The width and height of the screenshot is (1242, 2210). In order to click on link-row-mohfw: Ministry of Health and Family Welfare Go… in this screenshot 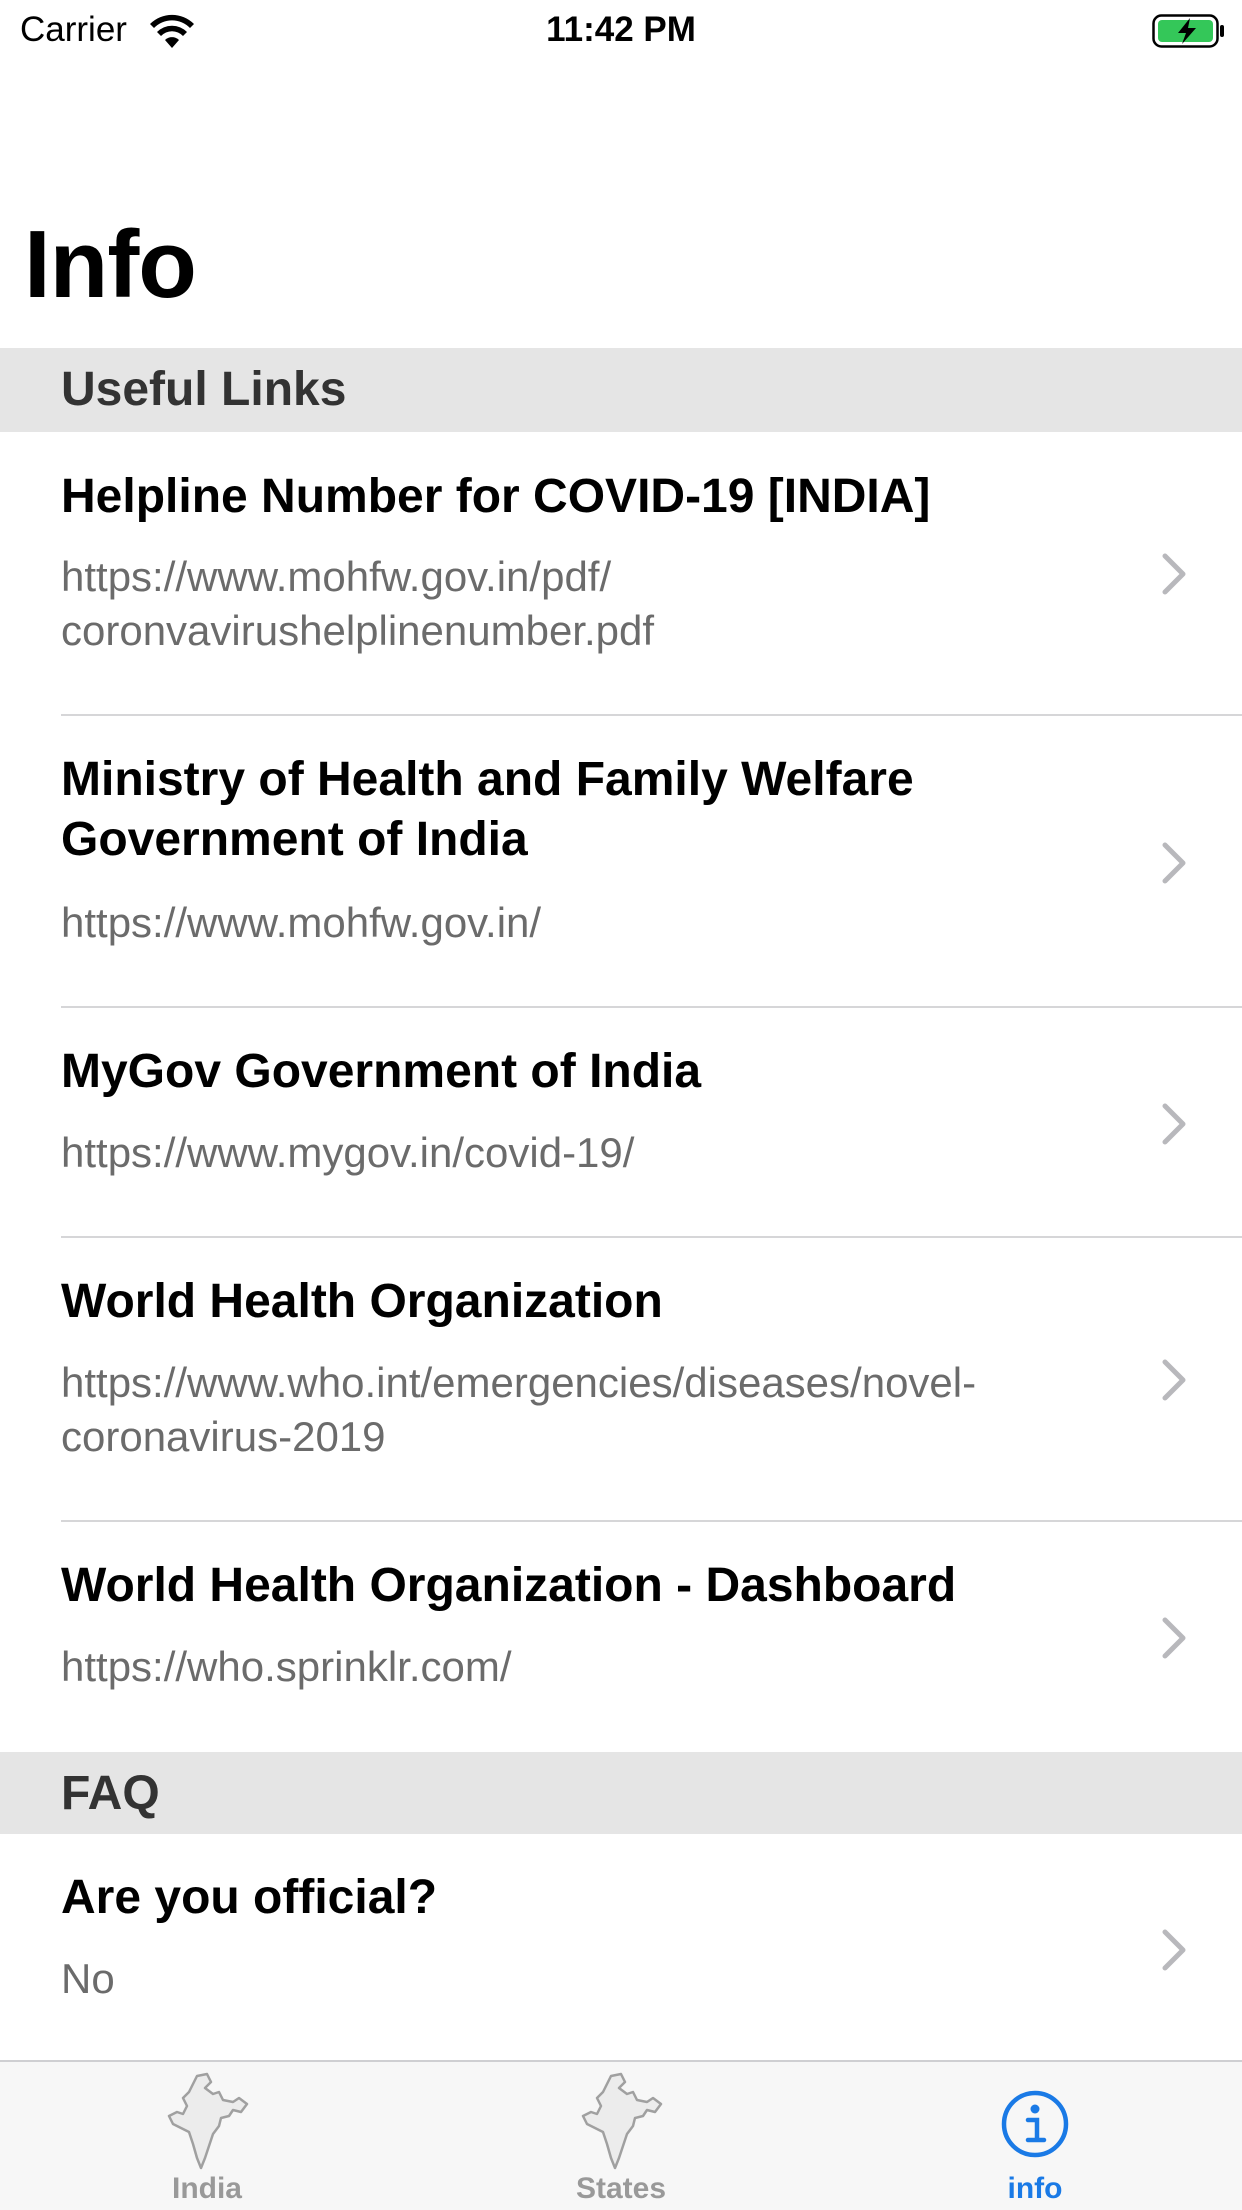, I will do `click(621, 861)`.